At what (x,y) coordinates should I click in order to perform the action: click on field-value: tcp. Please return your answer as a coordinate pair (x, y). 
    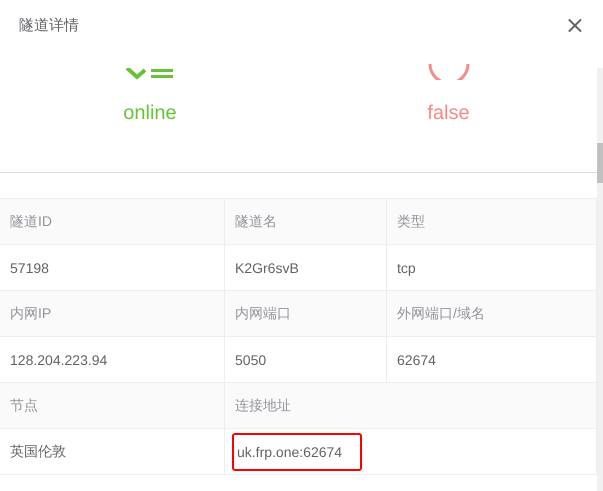
    Looking at the image, I should click on (406, 268).